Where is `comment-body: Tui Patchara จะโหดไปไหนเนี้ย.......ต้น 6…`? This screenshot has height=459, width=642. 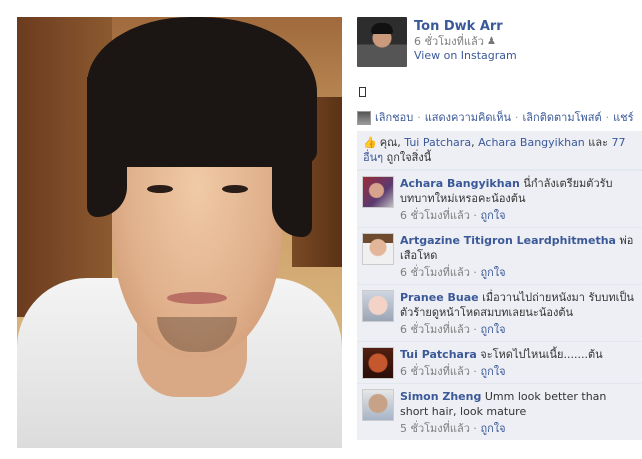
comment-body: Tui Patchara จะโหดไปไหนเนี้ย.......ต้น 6… is located at coordinates (515, 363).